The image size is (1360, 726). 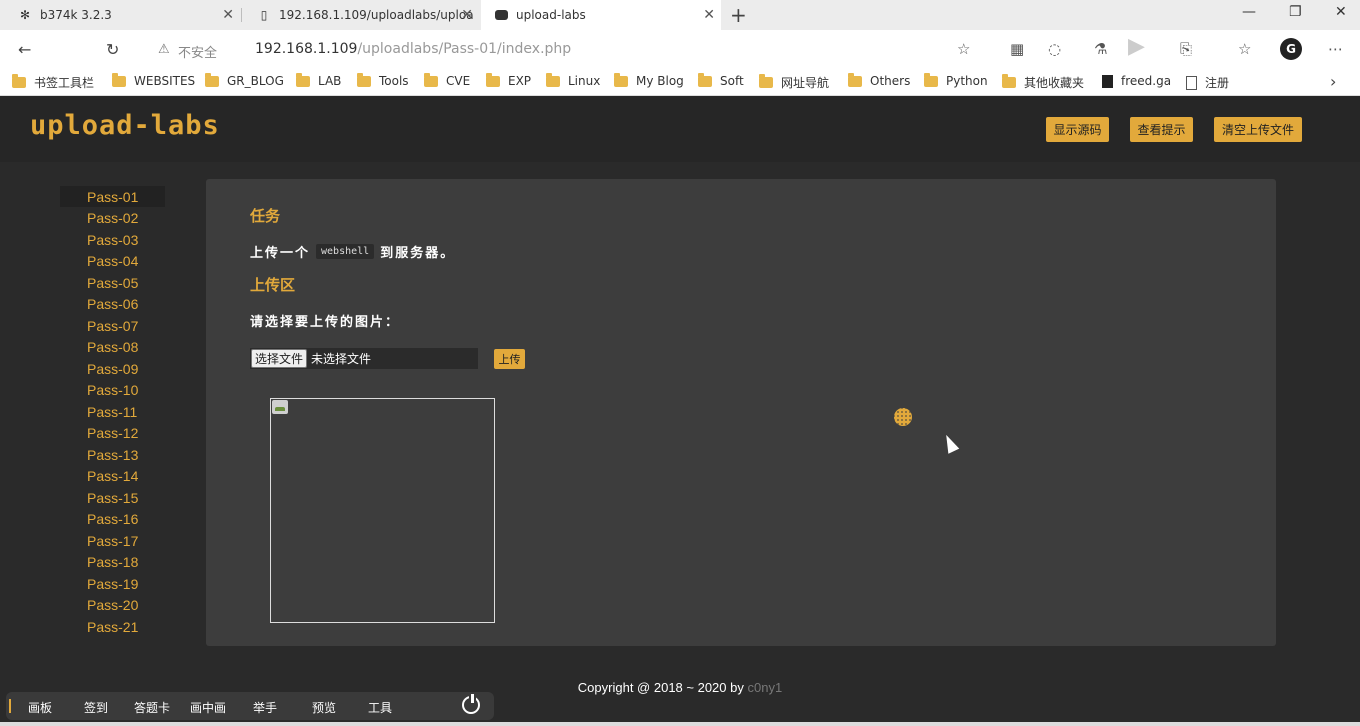 I want to click on sidebar-item-pass-02: Pass-02, so click(x=112, y=218).